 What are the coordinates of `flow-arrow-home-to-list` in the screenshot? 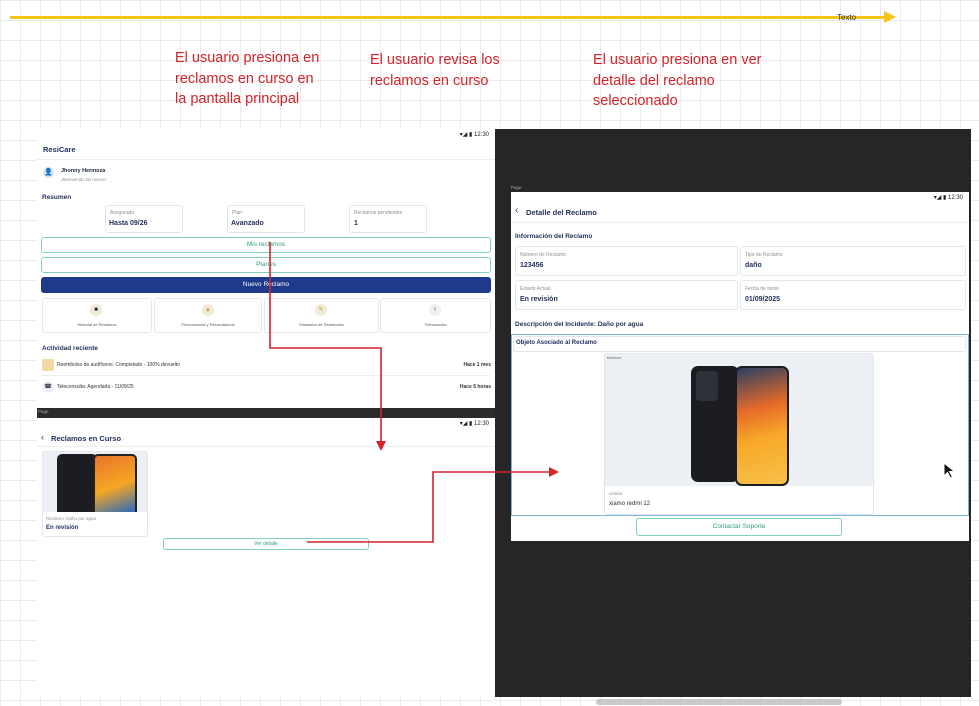 It's located at (327, 346).